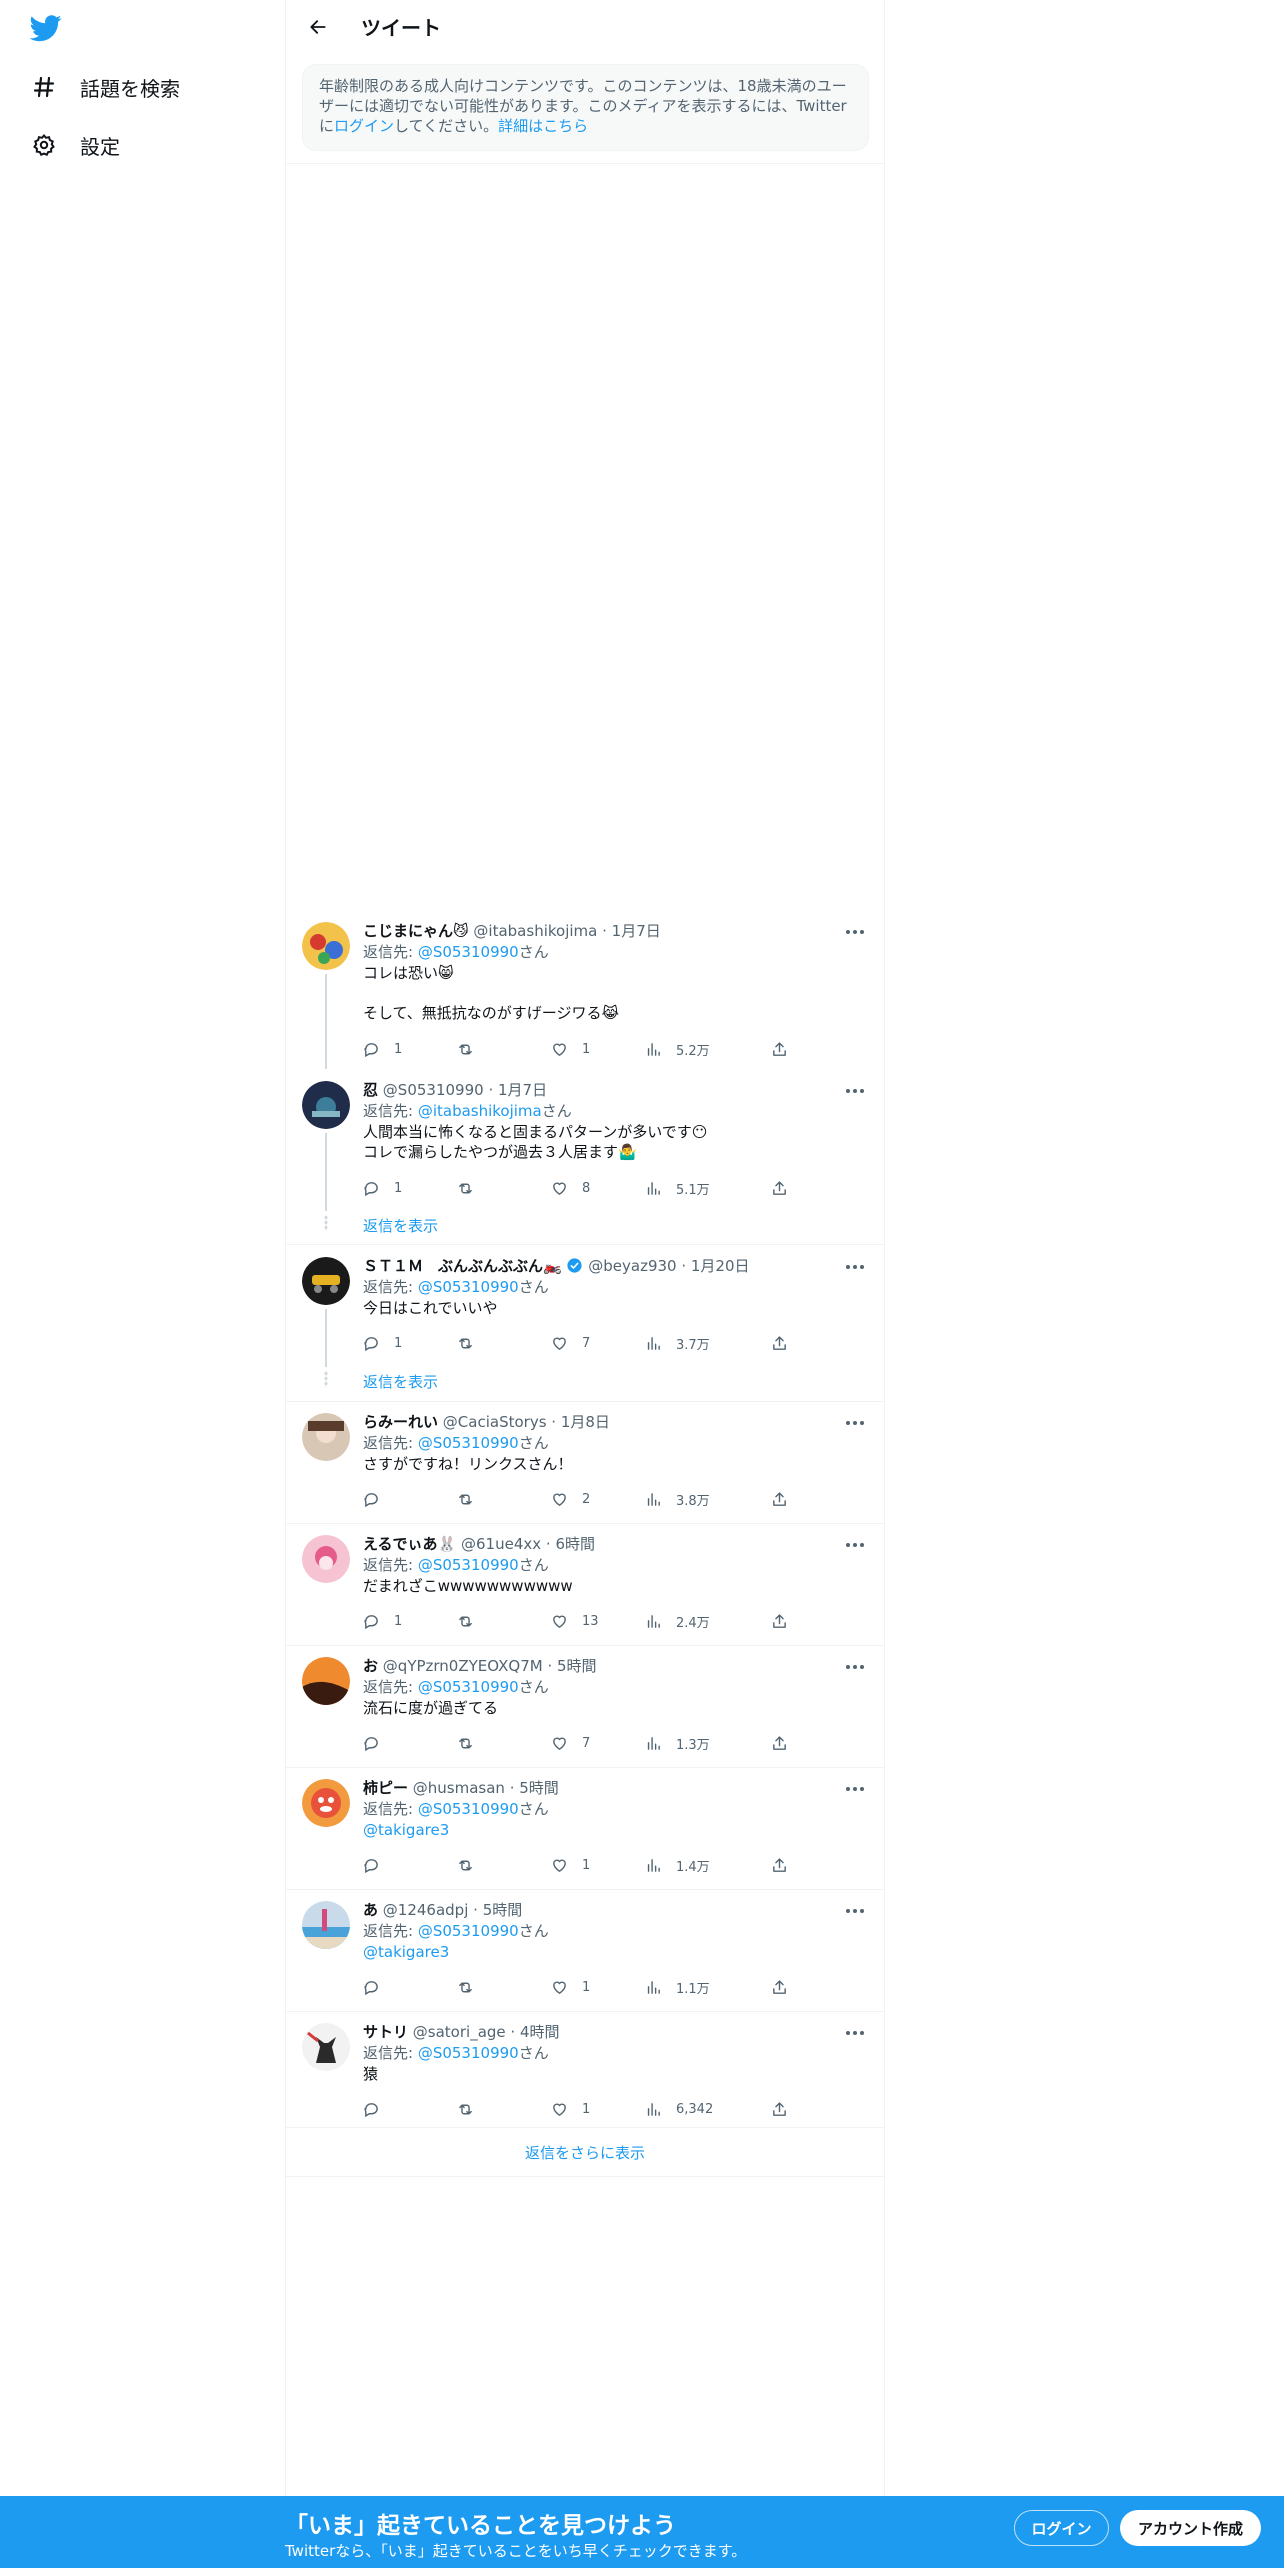 The width and height of the screenshot is (1284, 2568). I want to click on reply-to-handle: @itabashikojima, so click(480, 1111).